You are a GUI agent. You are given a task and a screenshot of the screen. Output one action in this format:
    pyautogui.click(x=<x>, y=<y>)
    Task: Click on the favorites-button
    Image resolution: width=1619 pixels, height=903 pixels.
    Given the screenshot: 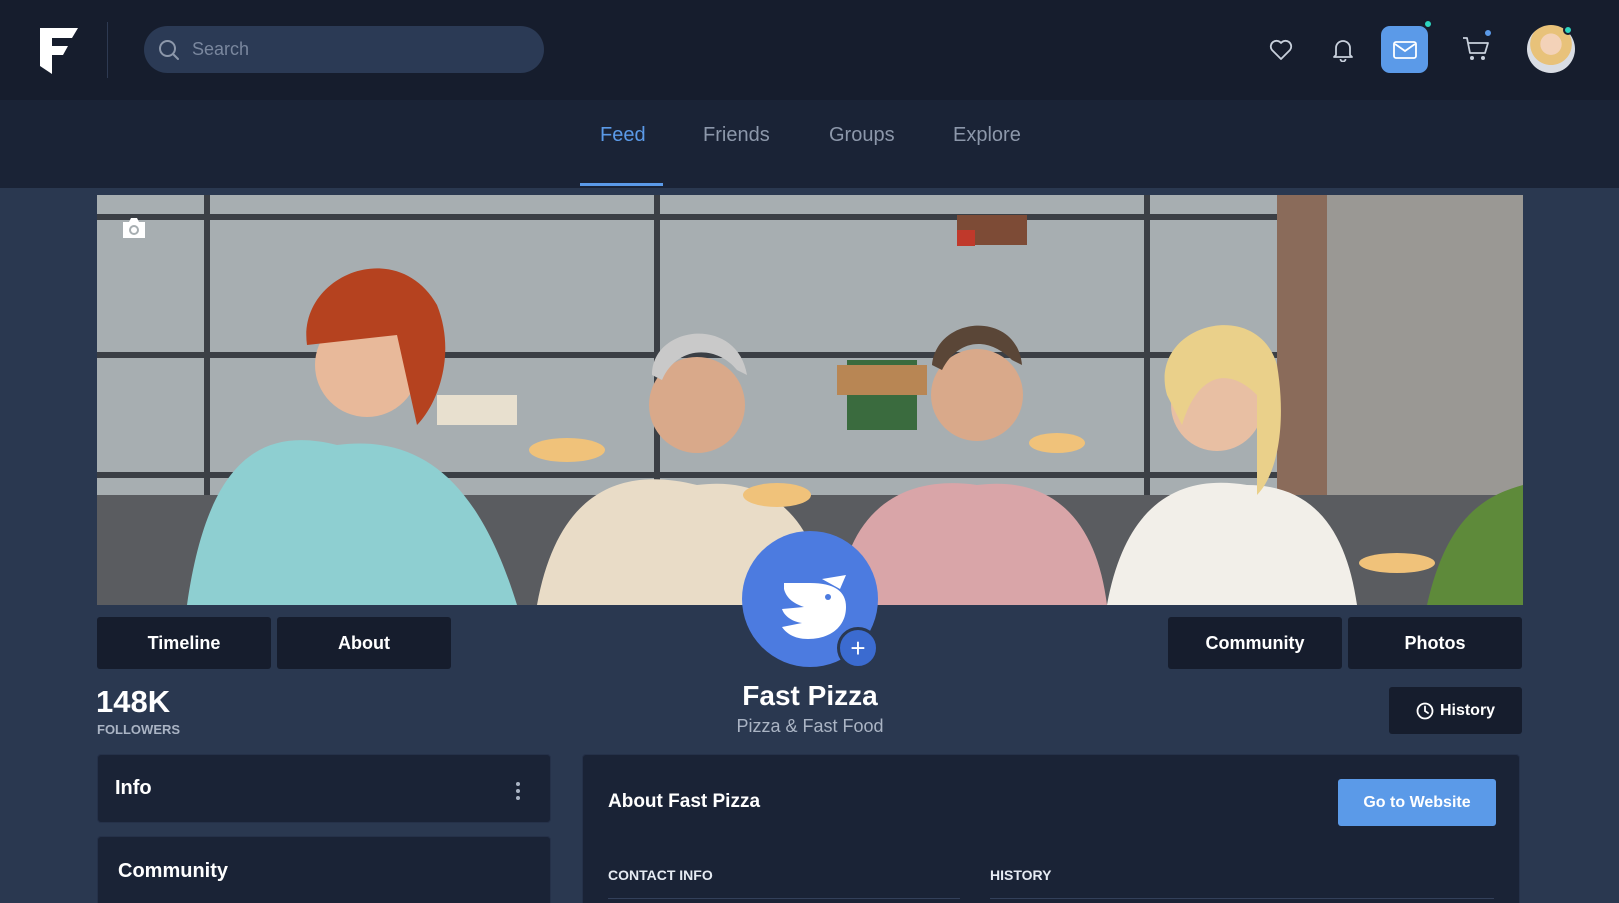 What is the action you would take?
    pyautogui.click(x=1281, y=50)
    